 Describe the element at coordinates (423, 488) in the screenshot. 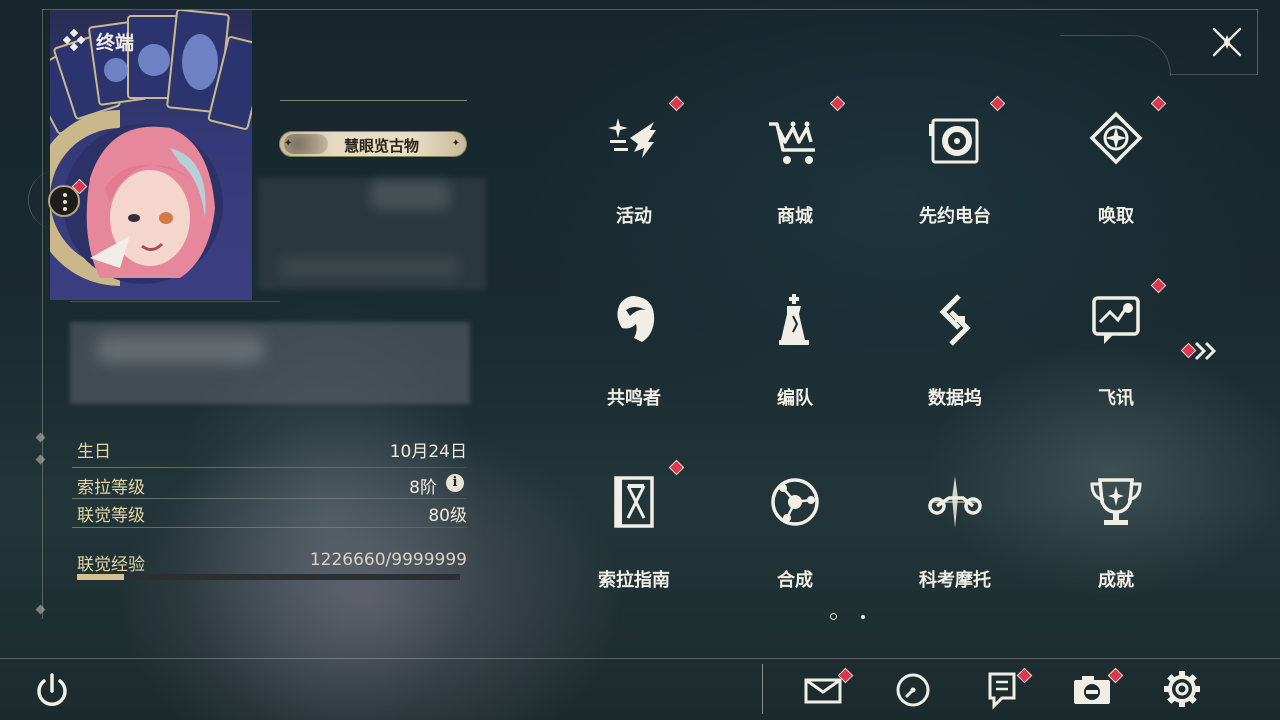

I see `sola-level-value: 8阶` at that location.